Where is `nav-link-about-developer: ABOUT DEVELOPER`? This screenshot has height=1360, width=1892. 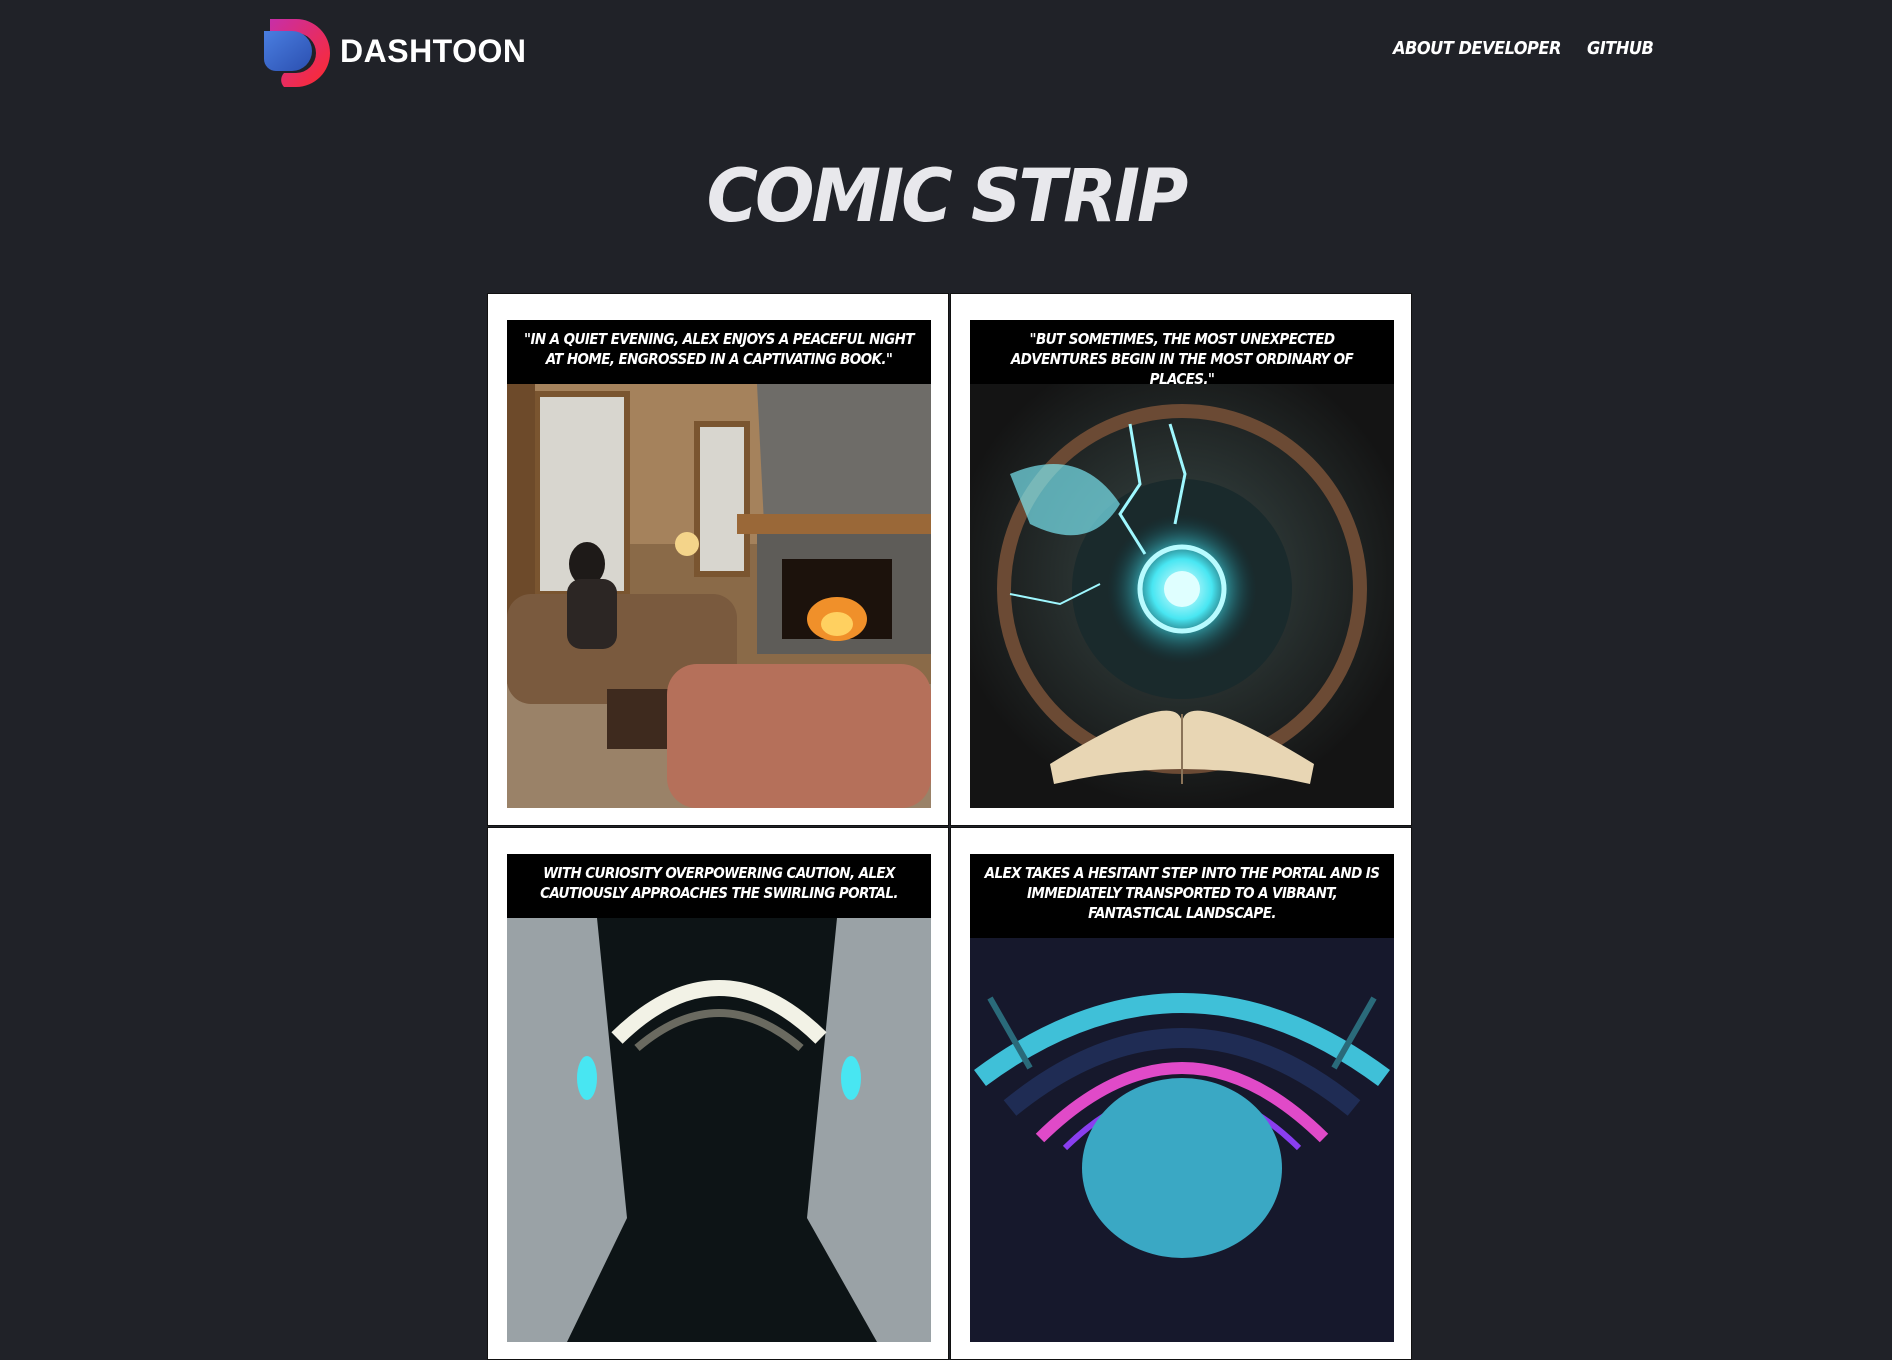 nav-link-about-developer: ABOUT DEVELOPER is located at coordinates (1477, 48).